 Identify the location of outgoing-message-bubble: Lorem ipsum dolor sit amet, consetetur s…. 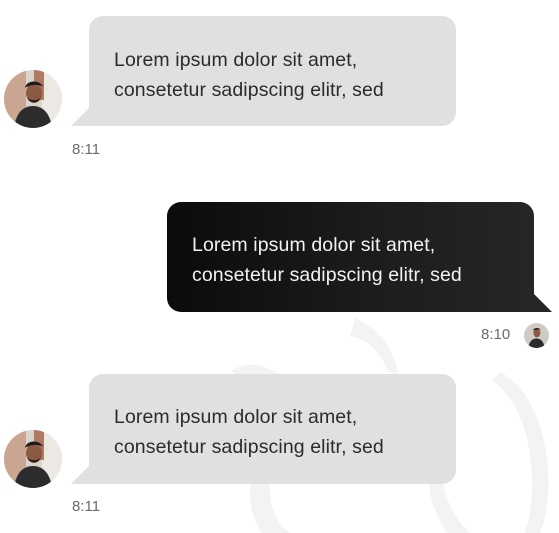
(350, 257).